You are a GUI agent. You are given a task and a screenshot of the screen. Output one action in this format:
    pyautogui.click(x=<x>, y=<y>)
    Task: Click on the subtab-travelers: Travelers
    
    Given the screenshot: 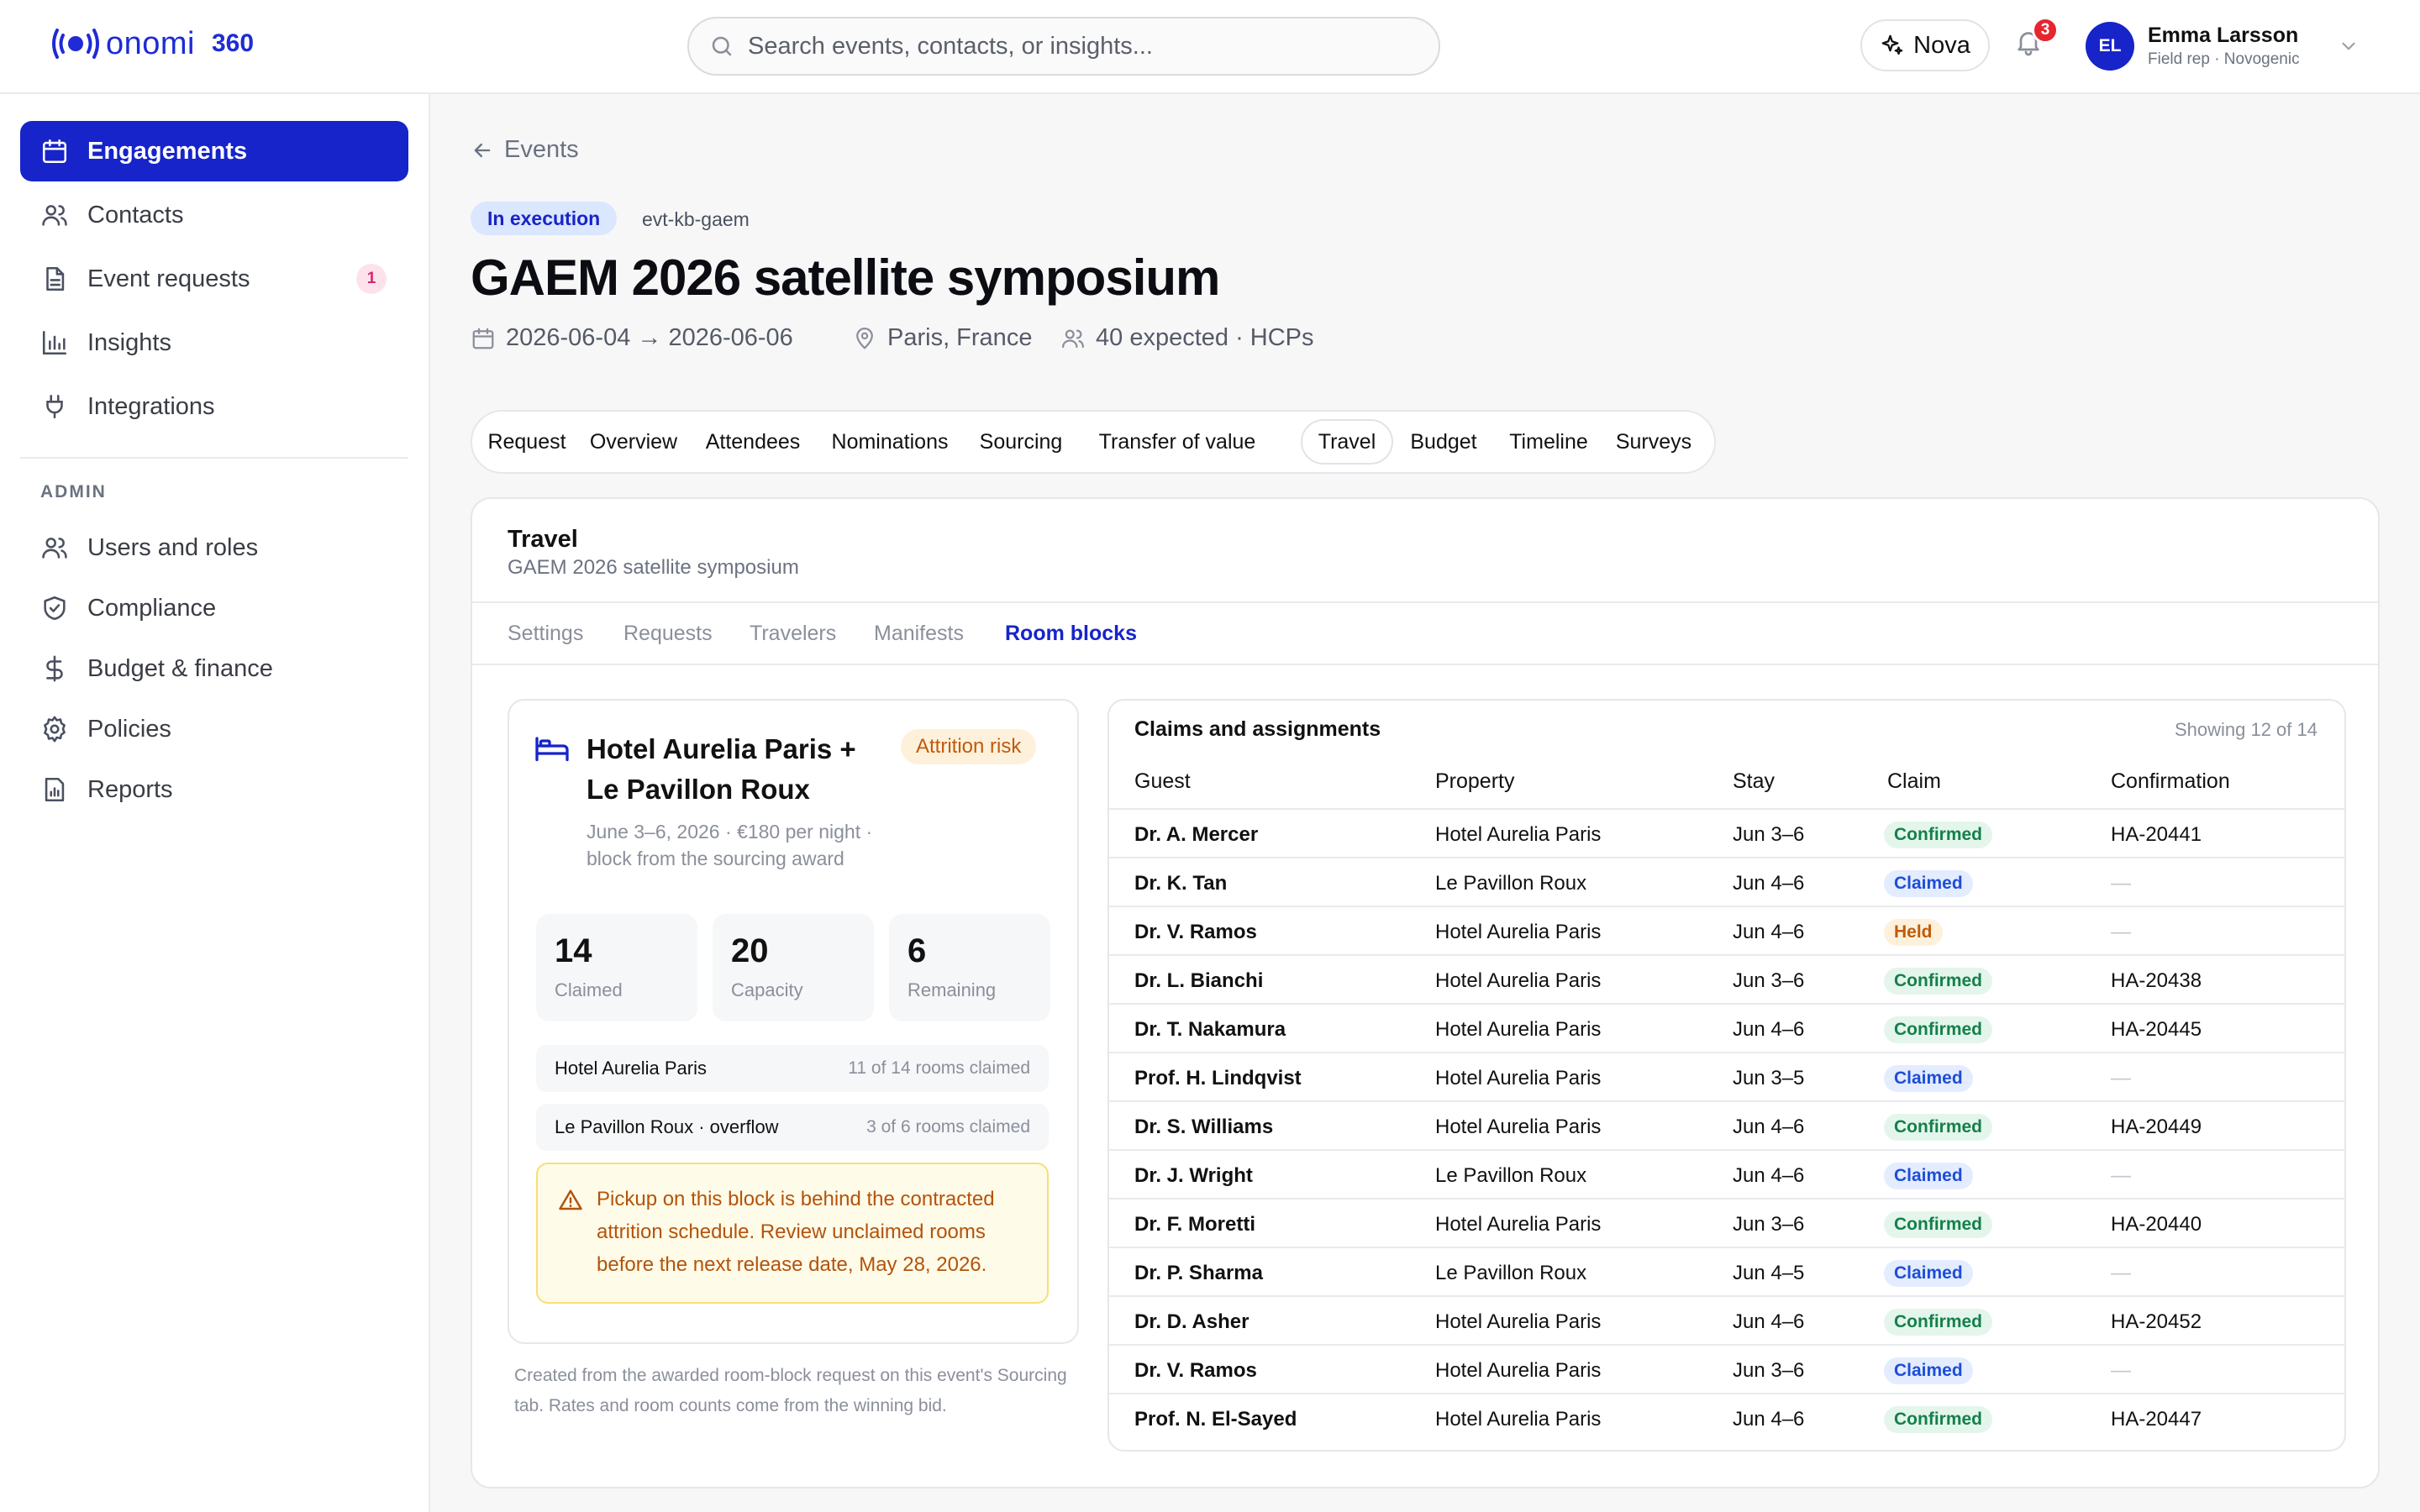 What is the action you would take?
    pyautogui.click(x=793, y=634)
    